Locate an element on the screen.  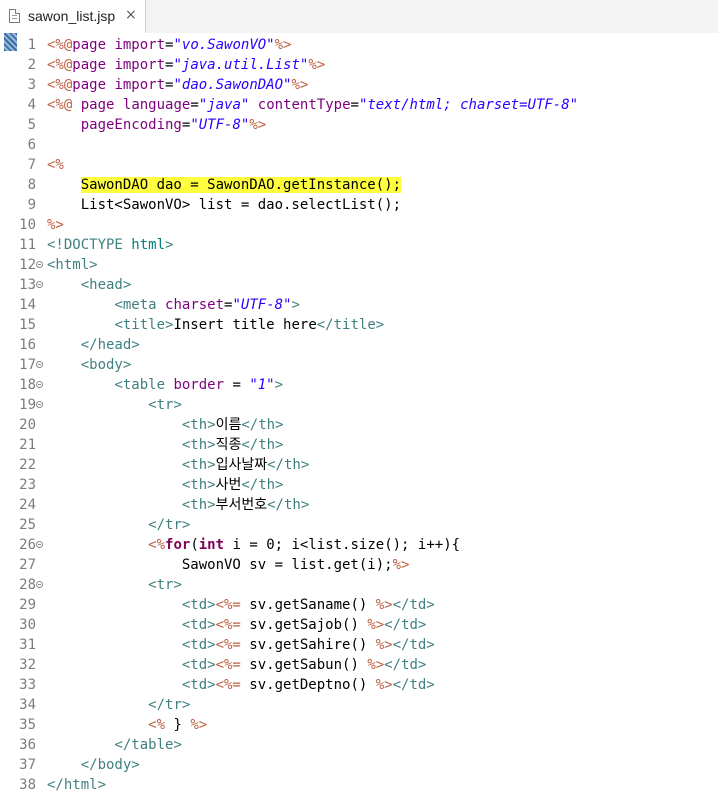
code-text: <html> is located at coordinates (72, 265).